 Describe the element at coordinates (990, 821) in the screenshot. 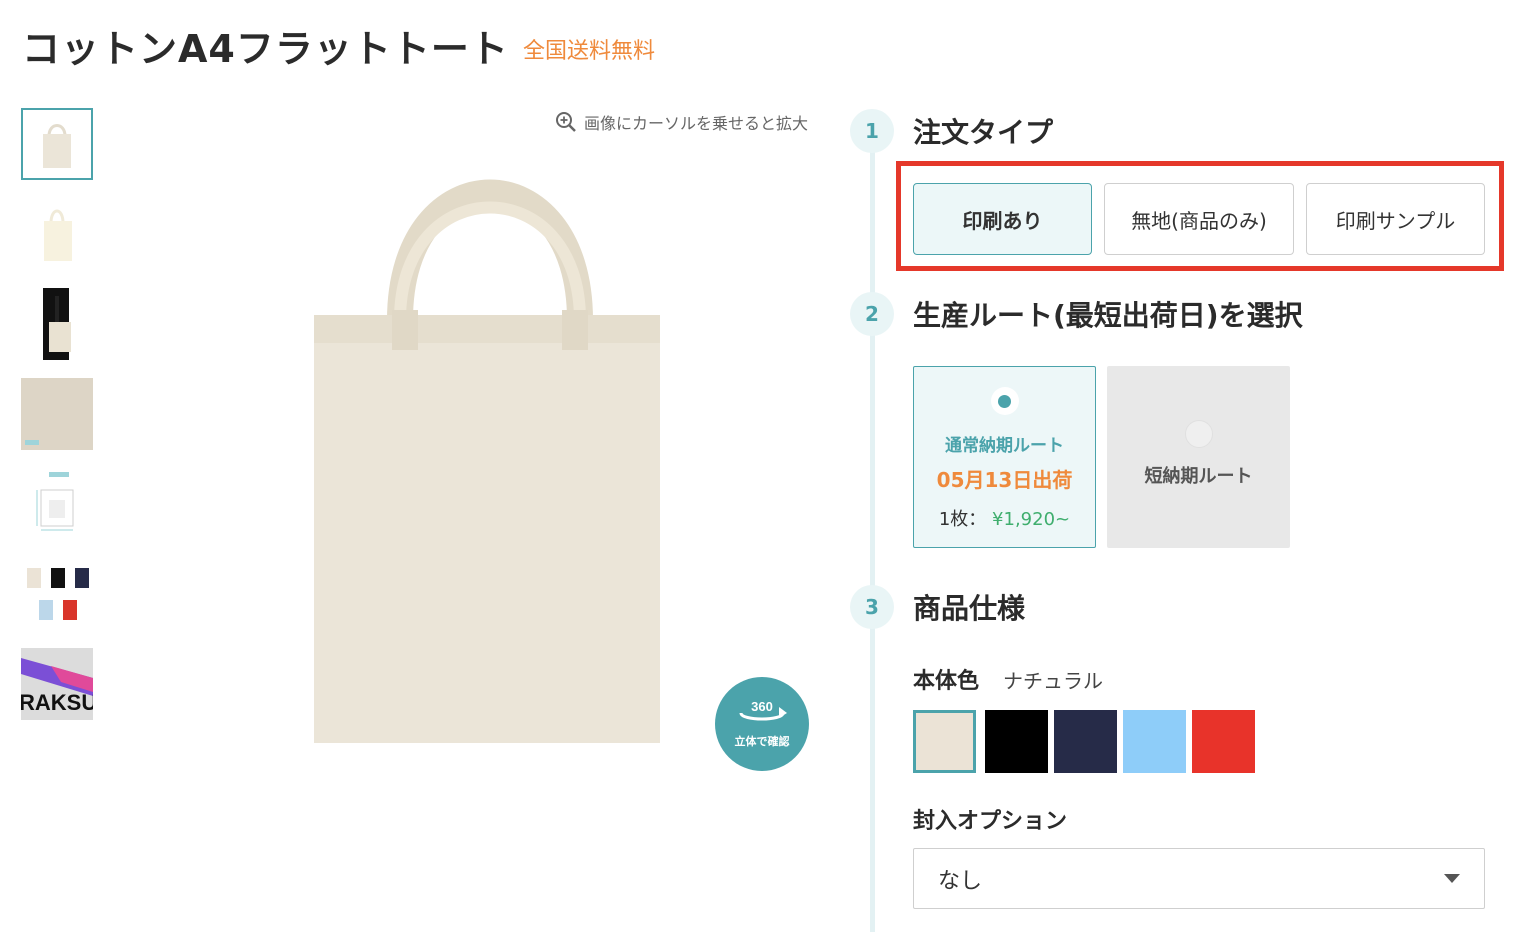

I see `insert-option-label: 封入オプション` at that location.